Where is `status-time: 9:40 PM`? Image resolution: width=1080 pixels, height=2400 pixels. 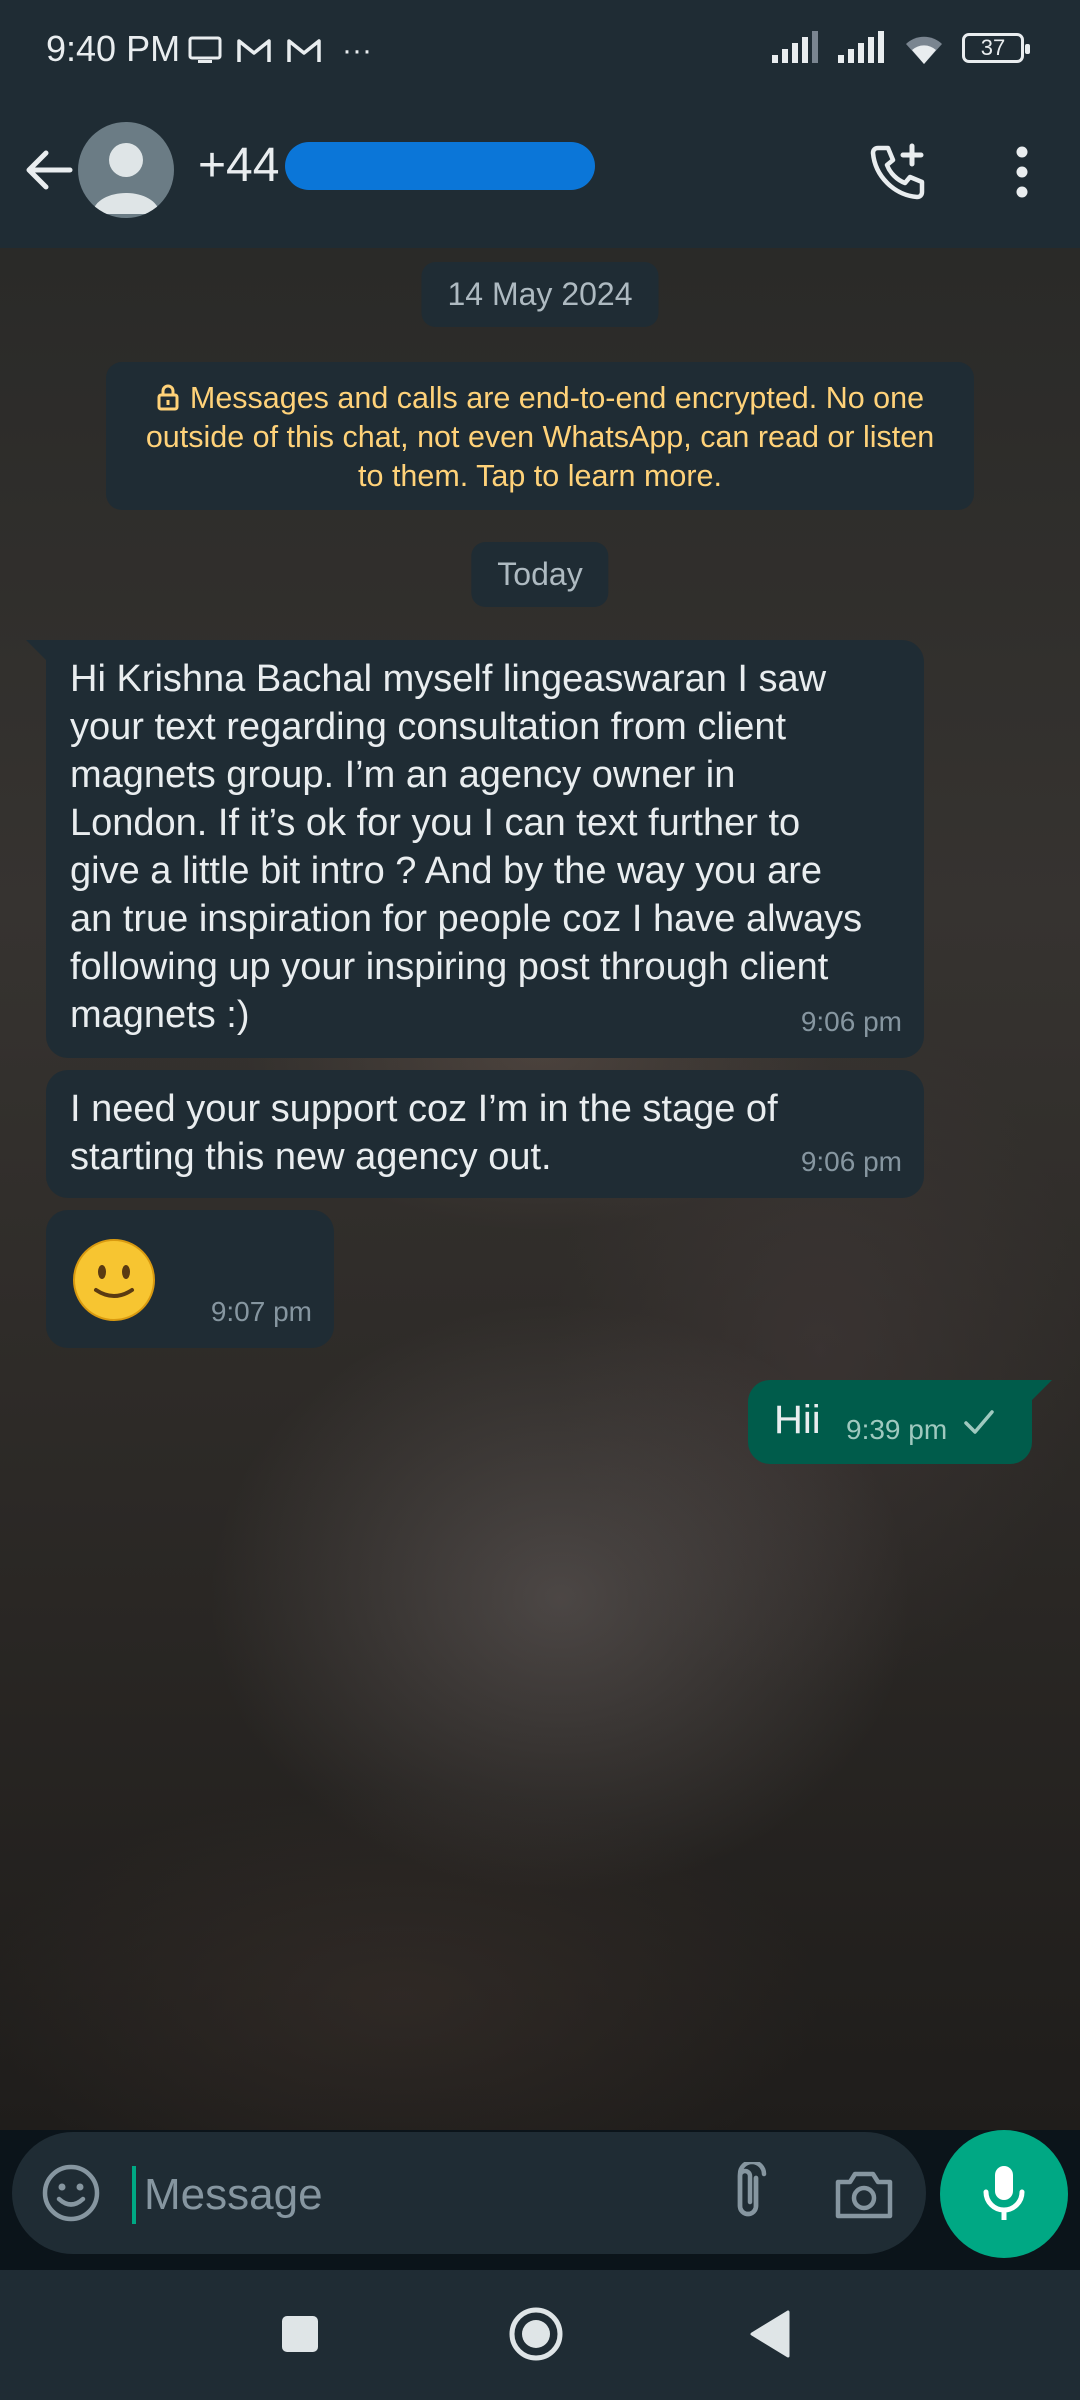 status-time: 9:40 PM is located at coordinates (113, 48).